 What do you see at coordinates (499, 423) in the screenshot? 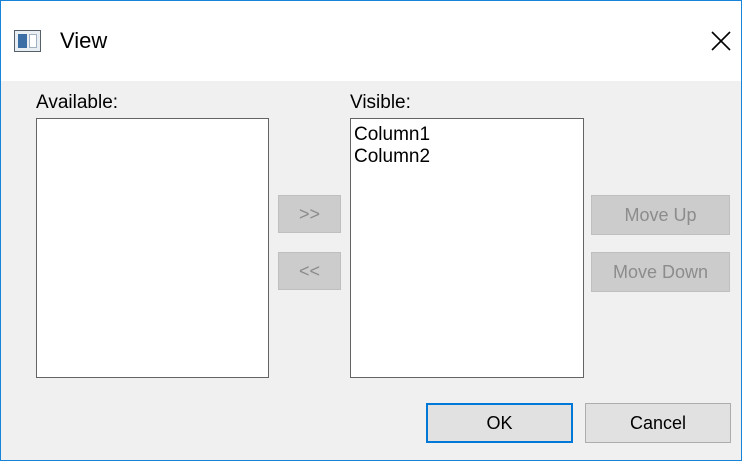
I see `ok-button: OK` at bounding box center [499, 423].